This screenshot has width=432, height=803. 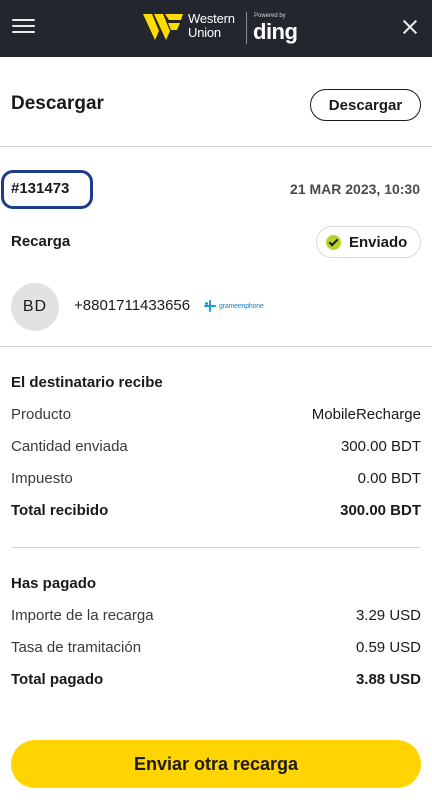 I want to click on grameenphone-icon, so click(x=210, y=306).